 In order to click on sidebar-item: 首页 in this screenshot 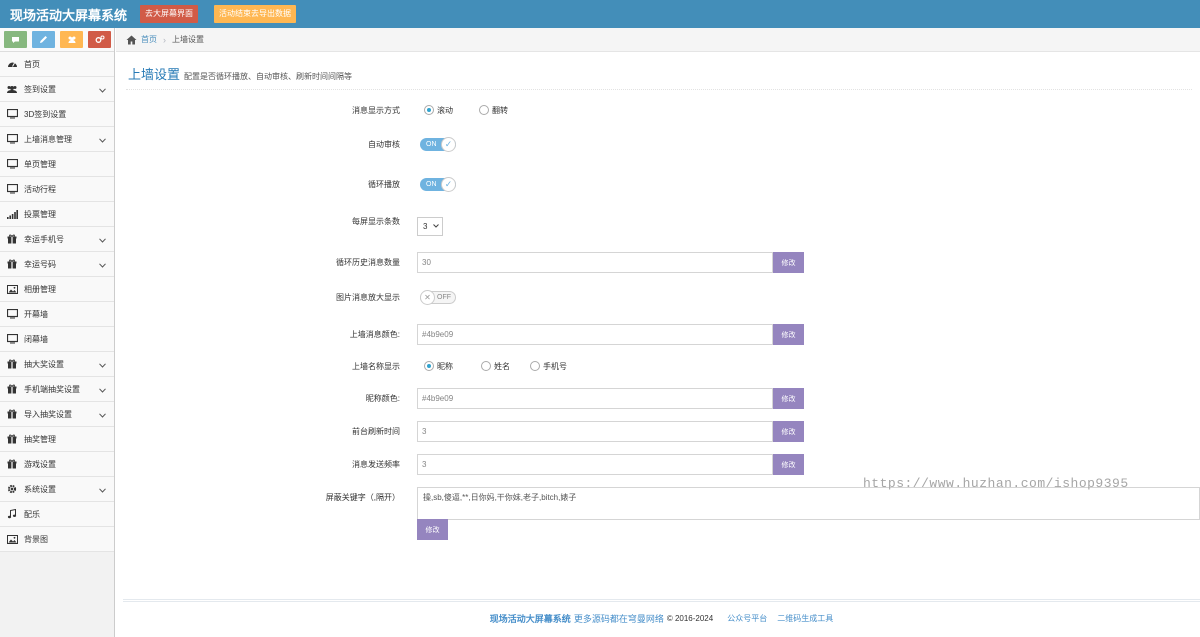, I will do `click(57, 64)`.